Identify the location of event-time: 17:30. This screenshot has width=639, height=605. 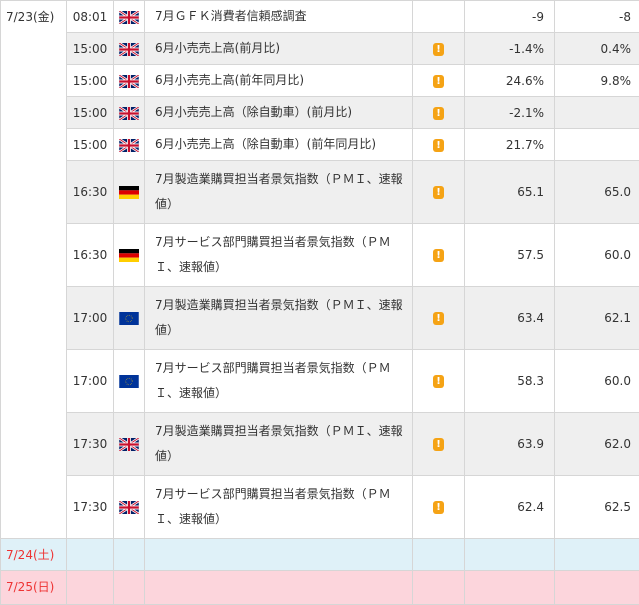
(90, 507).